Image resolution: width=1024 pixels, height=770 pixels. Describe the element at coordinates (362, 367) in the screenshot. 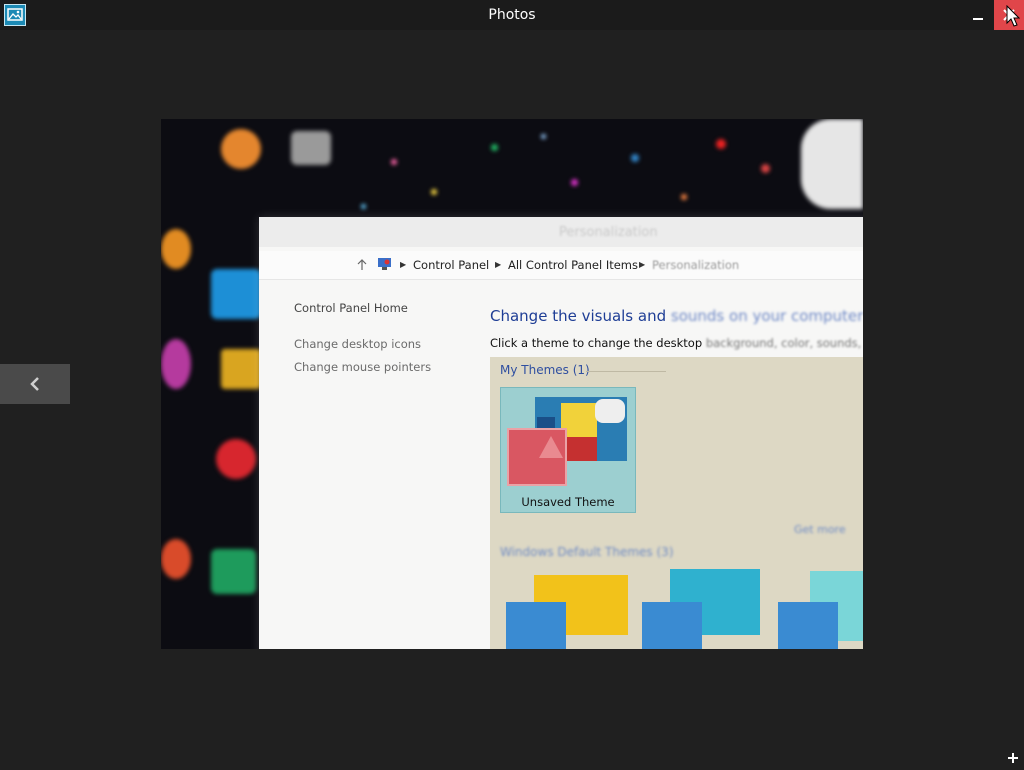

I see `nav-change-mouse-pointers: Change mouse pointers` at that location.